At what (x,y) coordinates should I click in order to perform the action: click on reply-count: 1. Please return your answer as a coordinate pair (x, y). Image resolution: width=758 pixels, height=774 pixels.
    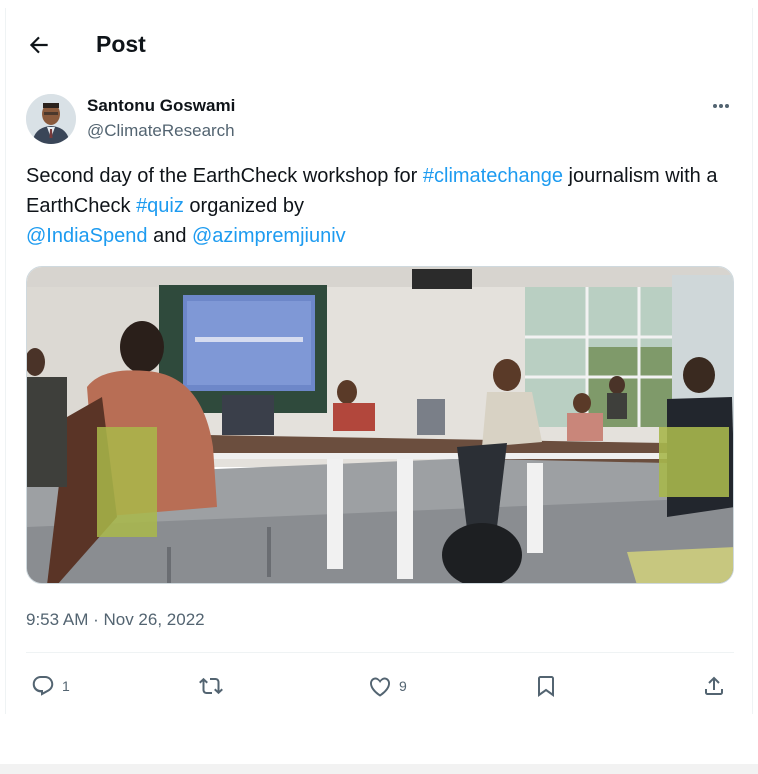
    Looking at the image, I should click on (66, 686).